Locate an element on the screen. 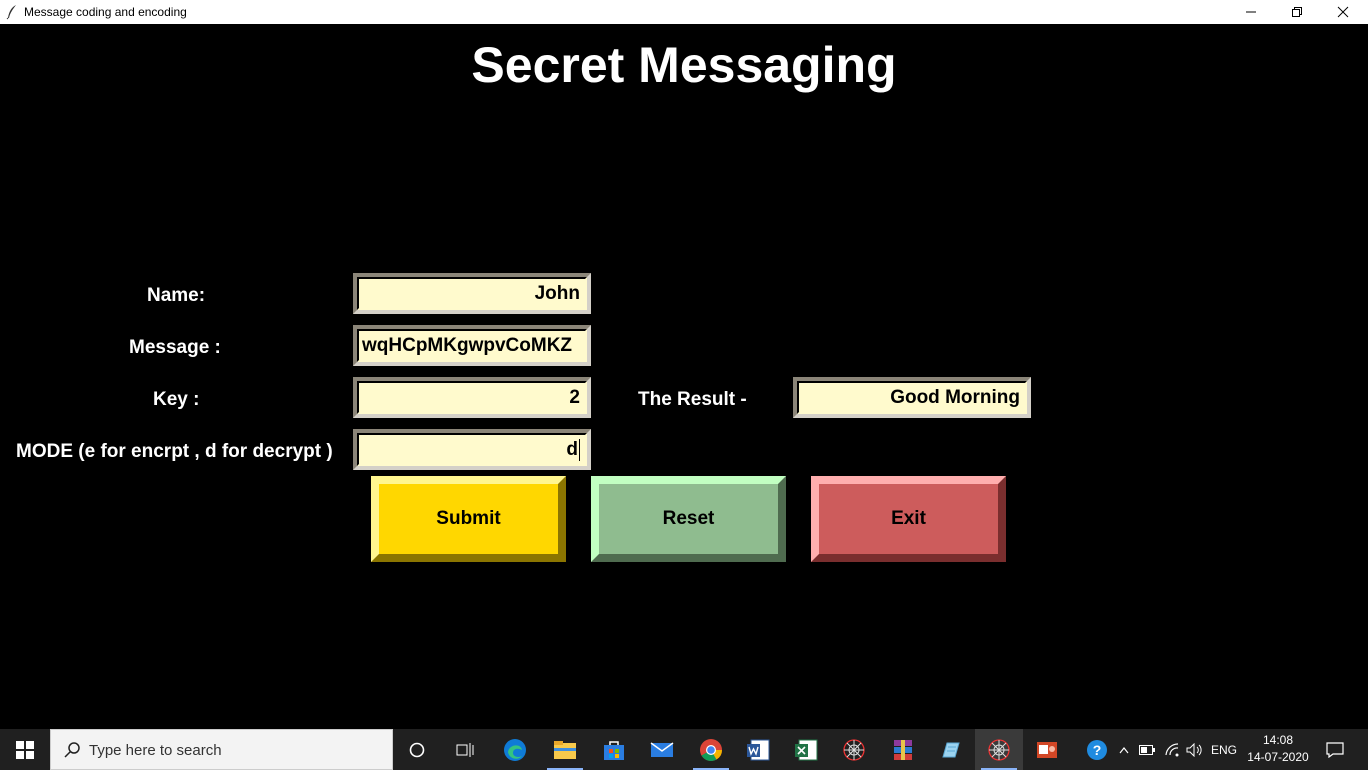 This screenshot has height=770, width=1368. taskbar-search-box: Type here to search is located at coordinates (221, 749).